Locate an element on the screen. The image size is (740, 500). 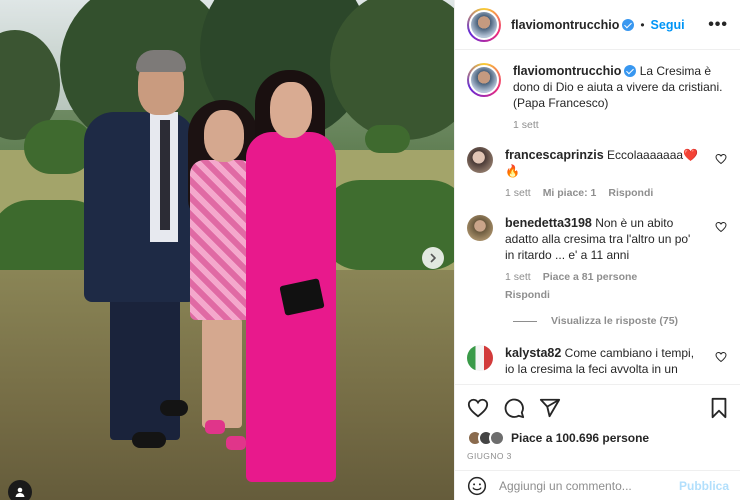
photo-man-tie is located at coordinates (165, 175).